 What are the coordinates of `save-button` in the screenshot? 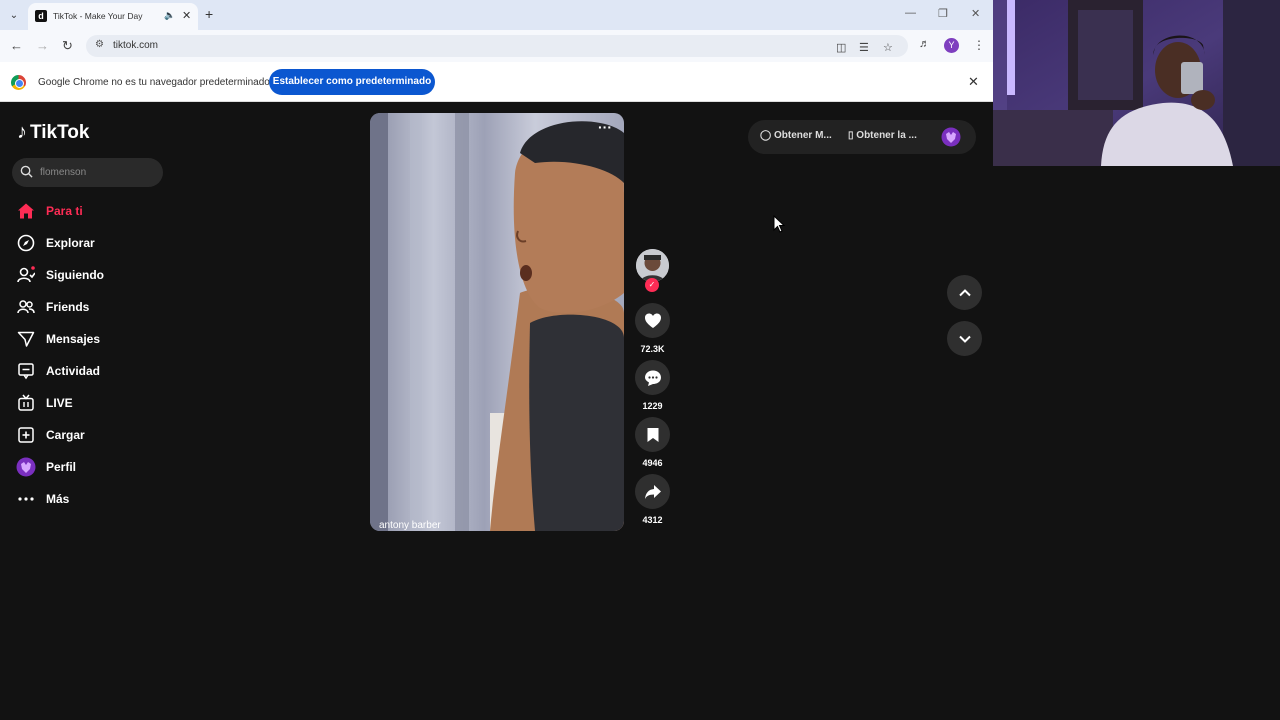 It's located at (652, 434).